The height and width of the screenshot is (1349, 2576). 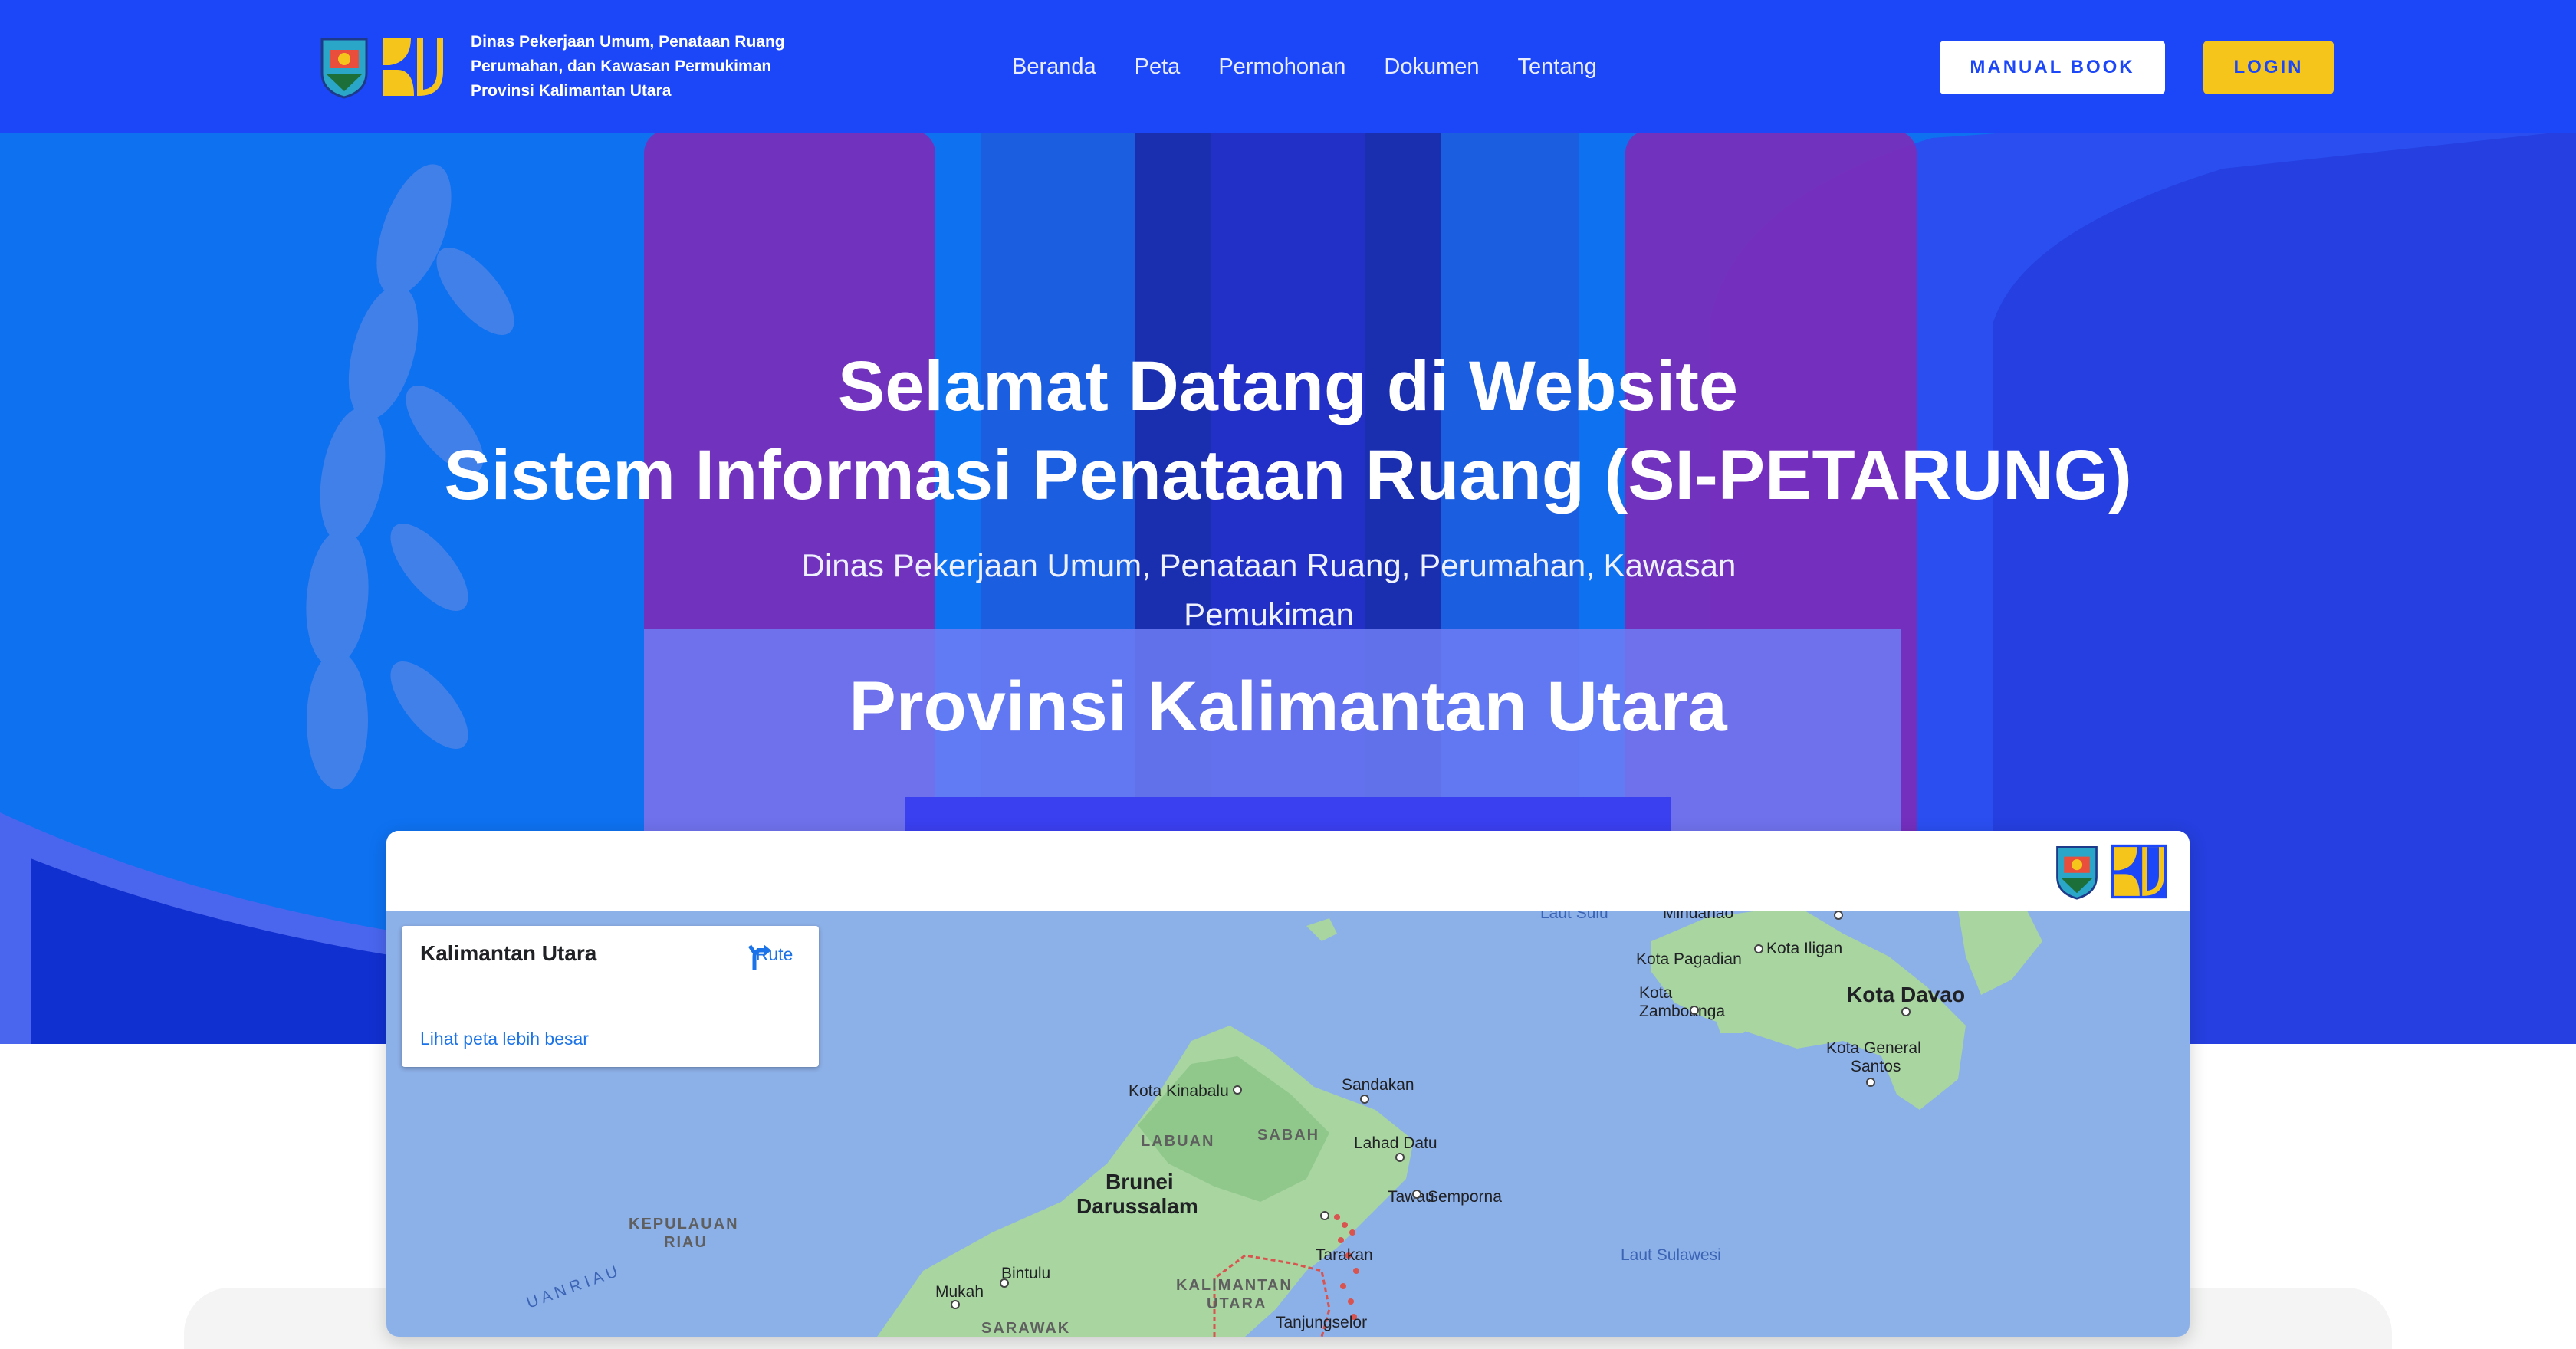 What do you see at coordinates (1282, 67) in the screenshot?
I see `nav-permohonan: Permohonan` at bounding box center [1282, 67].